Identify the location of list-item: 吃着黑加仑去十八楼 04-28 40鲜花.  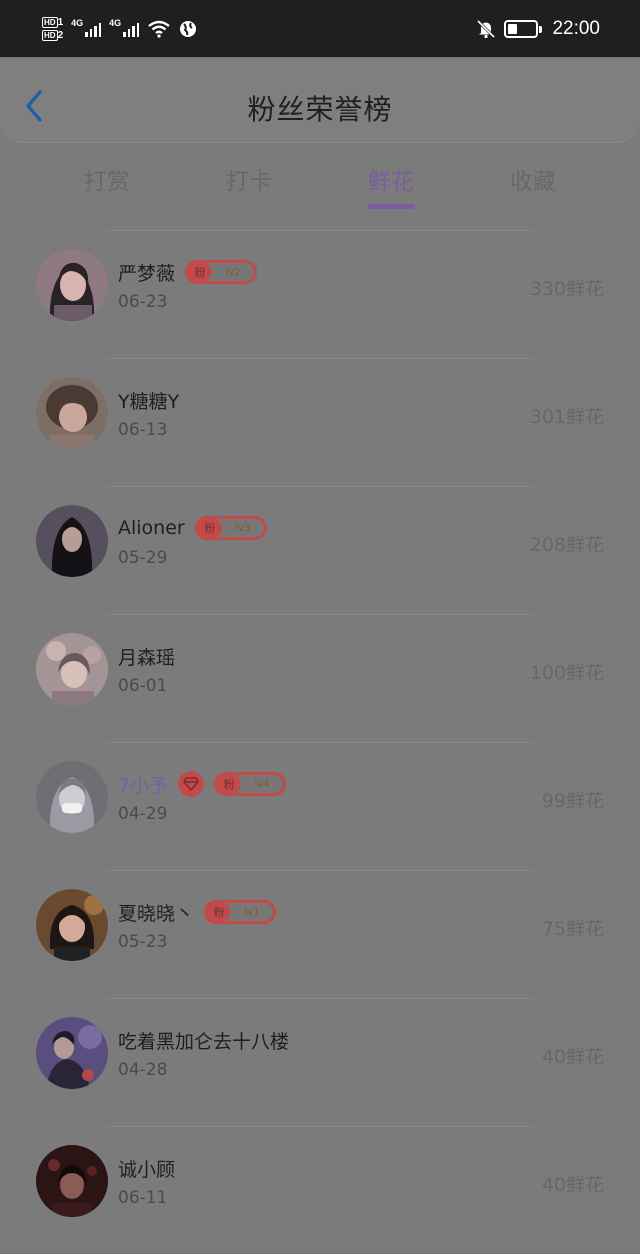
(320, 1062).